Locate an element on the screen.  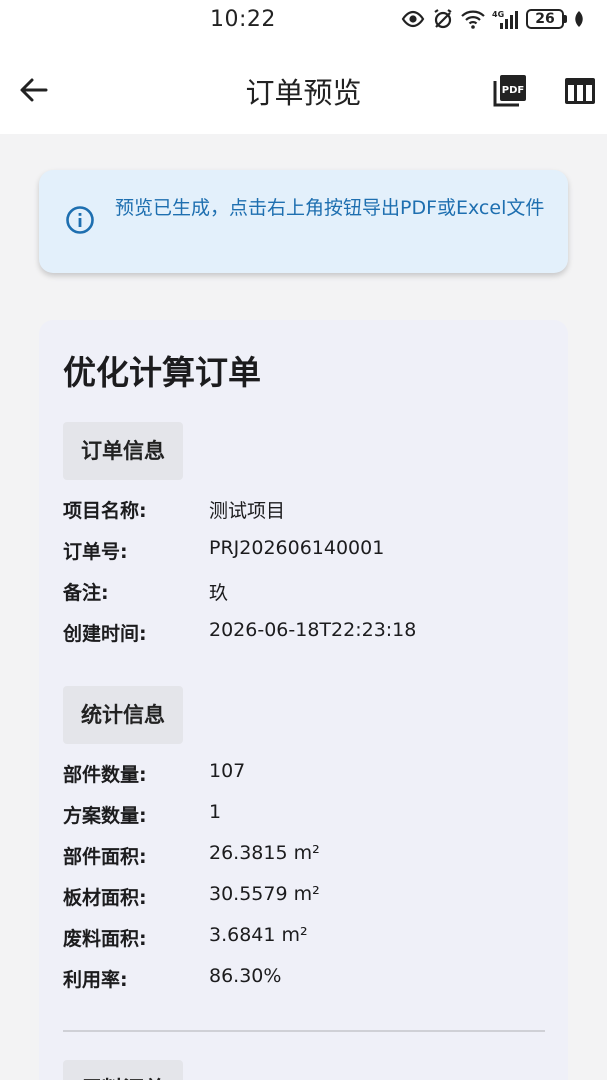
order-title: 优化计算订单 is located at coordinates (162, 372).